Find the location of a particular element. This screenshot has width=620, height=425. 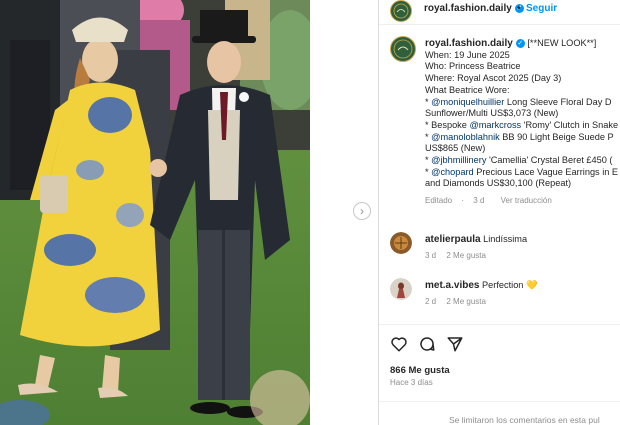

caption-what: What Beatrice Wore: is located at coordinates (467, 89).